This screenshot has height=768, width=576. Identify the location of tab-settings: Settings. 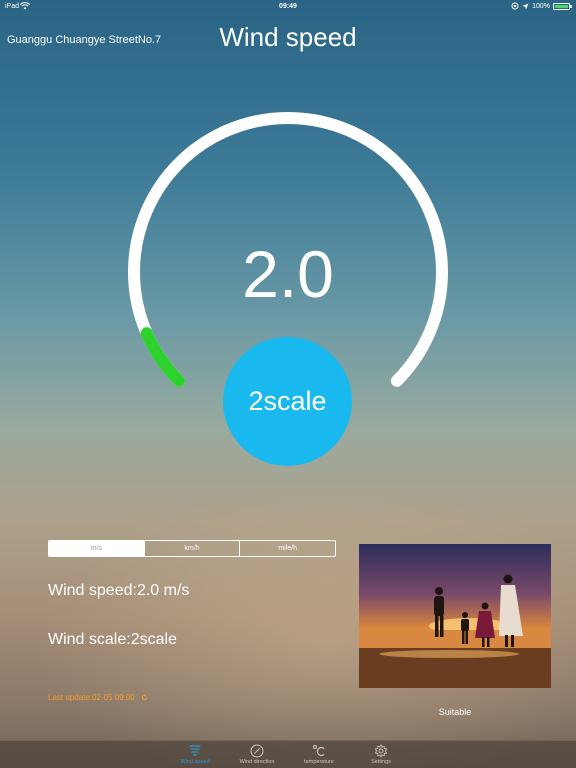
(381, 754).